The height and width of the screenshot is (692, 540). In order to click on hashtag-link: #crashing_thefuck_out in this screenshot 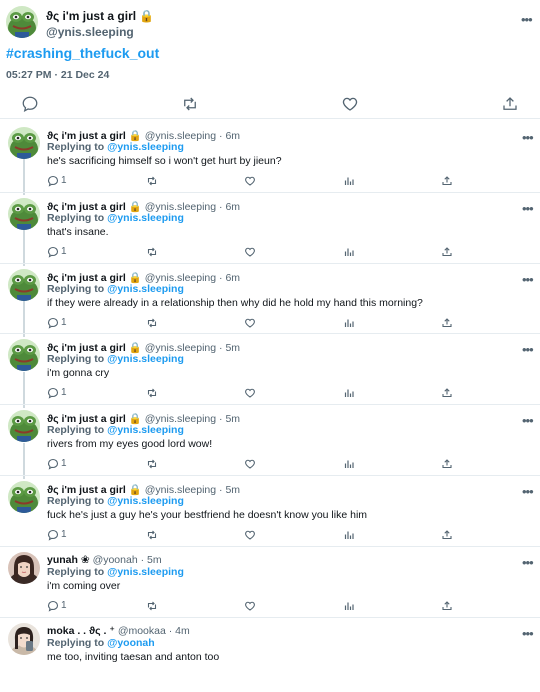, I will do `click(82, 53)`.